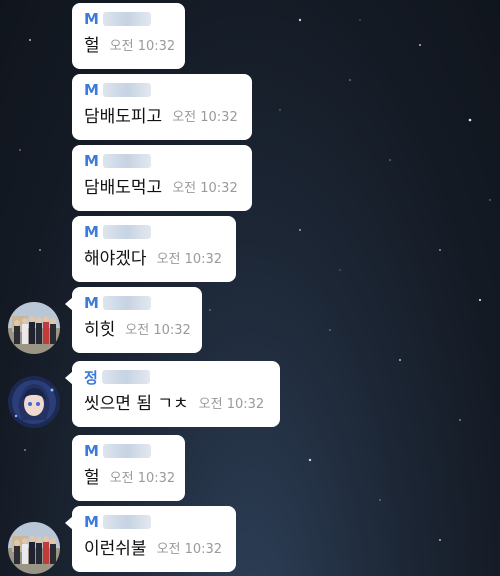 This screenshot has width=500, height=576. What do you see at coordinates (100, 330) in the screenshot?
I see `message-text: 히힛` at bounding box center [100, 330].